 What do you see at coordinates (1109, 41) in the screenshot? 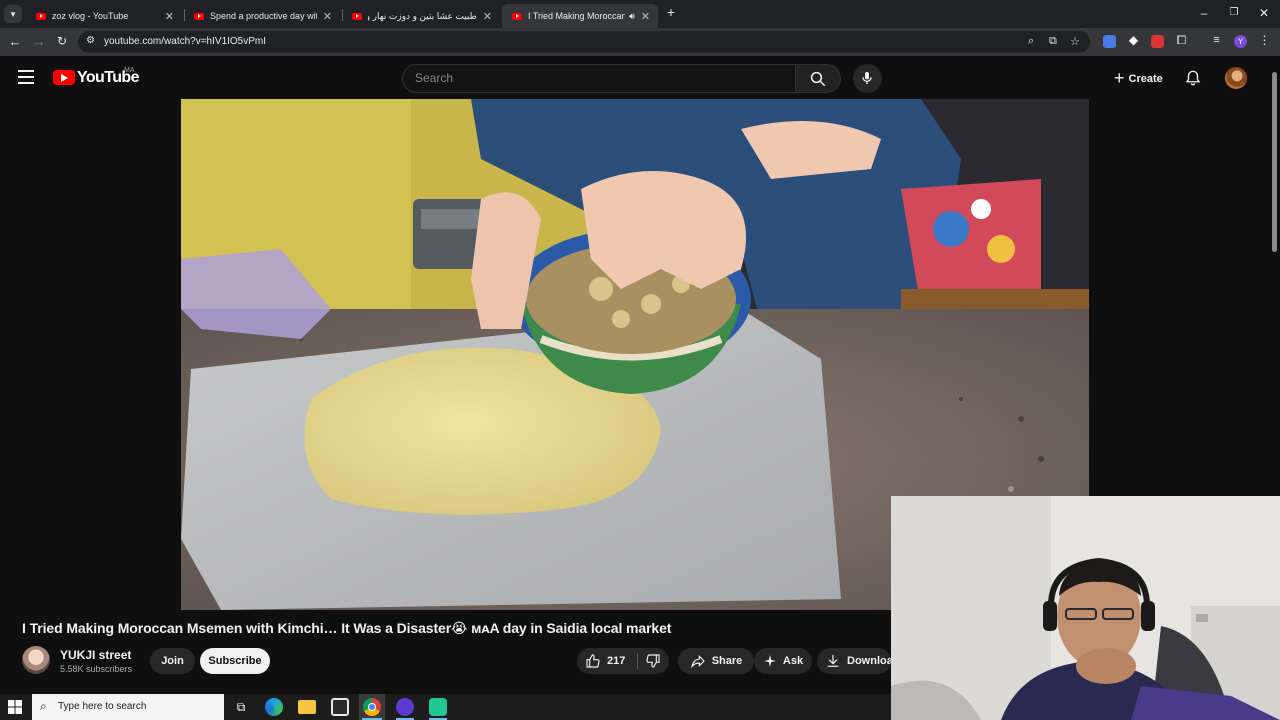
I see `translate-extension-icon` at bounding box center [1109, 41].